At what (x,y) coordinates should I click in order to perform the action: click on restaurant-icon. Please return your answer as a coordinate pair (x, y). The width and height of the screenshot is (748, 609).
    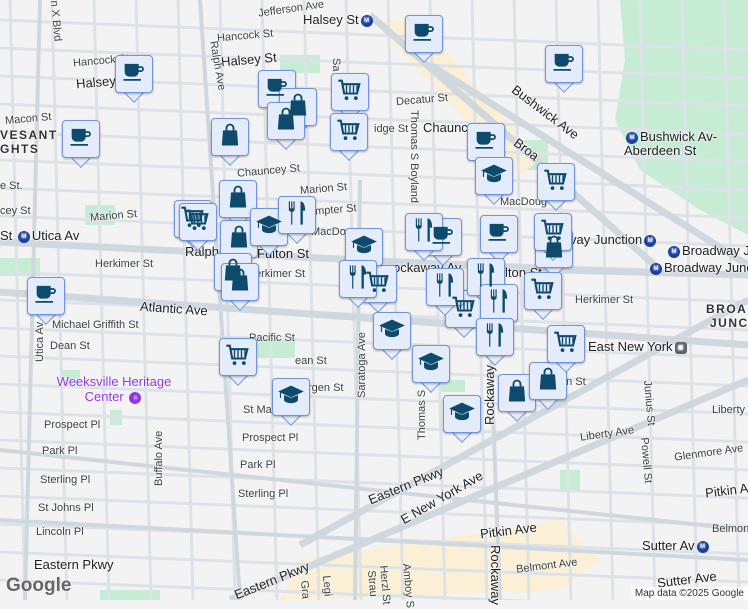
    Looking at the image, I should click on (495, 337).